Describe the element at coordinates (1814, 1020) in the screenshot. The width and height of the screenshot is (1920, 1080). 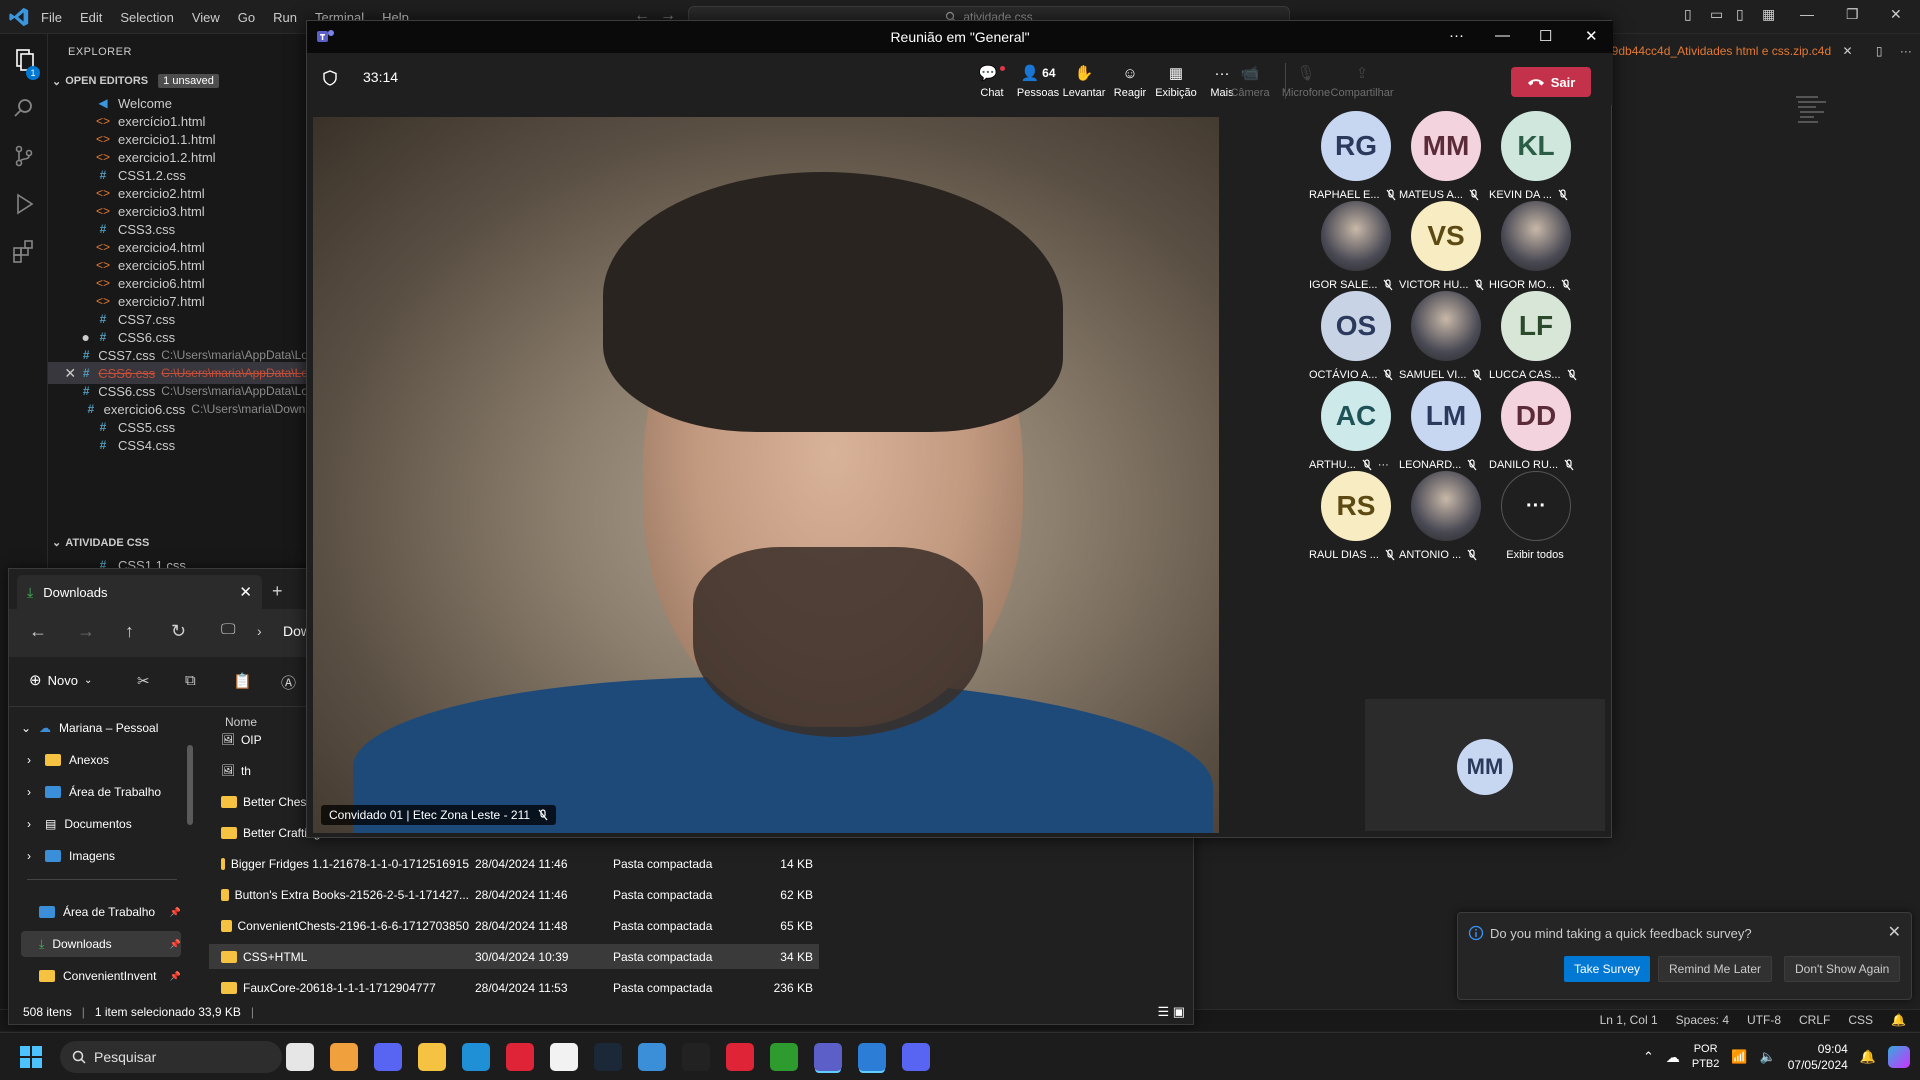
I see `status-item: CRLF` at that location.